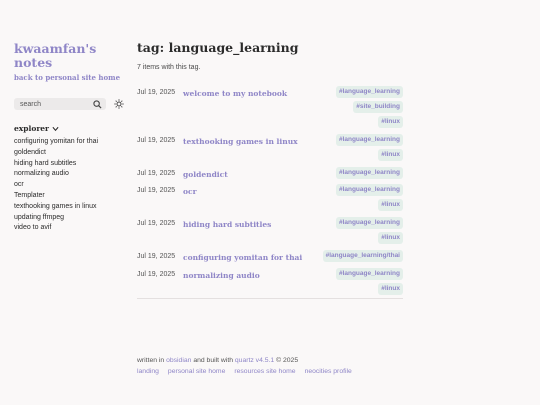  What do you see at coordinates (259, 173) in the screenshot?
I see `entry-title-link: goldendict` at bounding box center [259, 173].